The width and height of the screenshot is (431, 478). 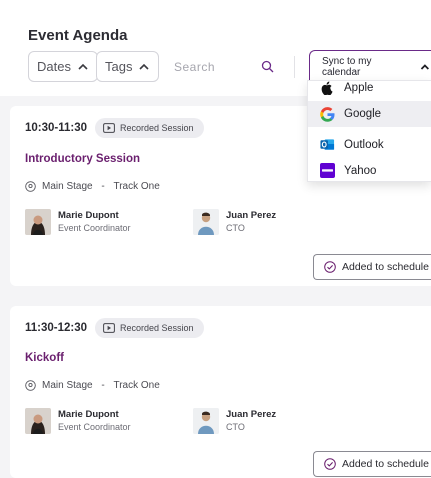 I want to click on menu-item-label: Yahoo, so click(x=360, y=170).